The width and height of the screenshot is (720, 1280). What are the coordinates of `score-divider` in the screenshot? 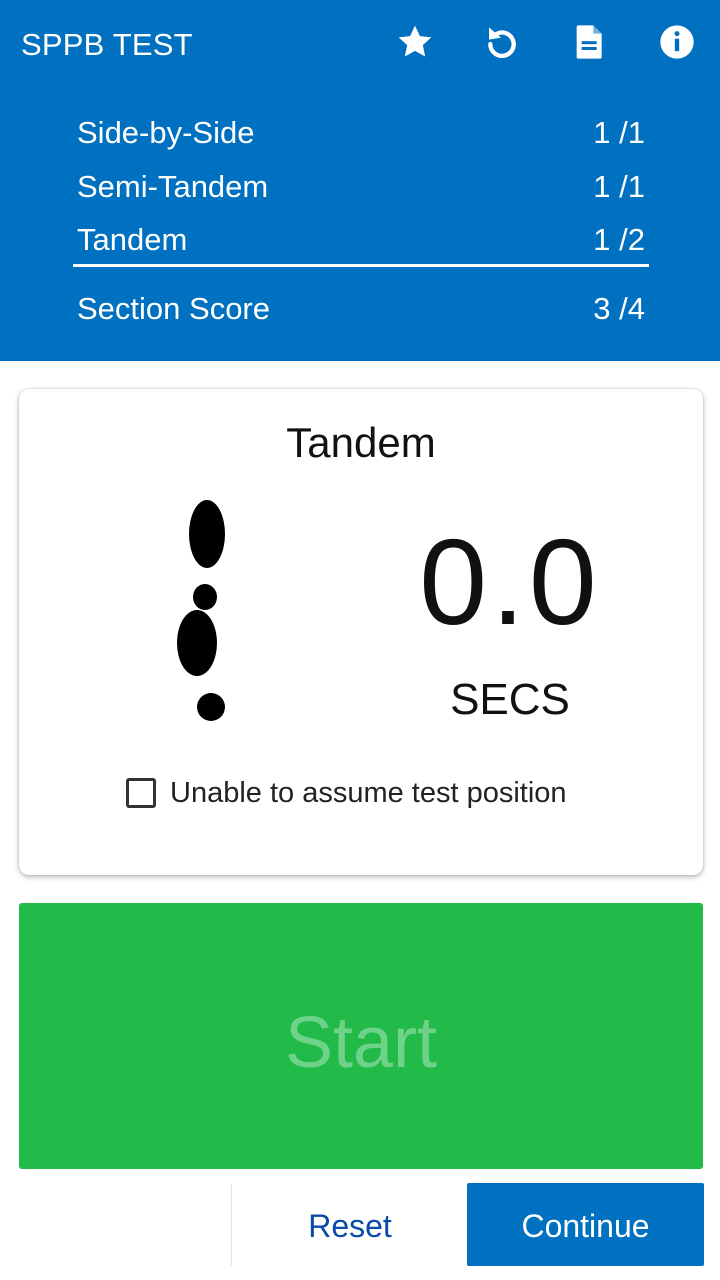 It's located at (361, 265).